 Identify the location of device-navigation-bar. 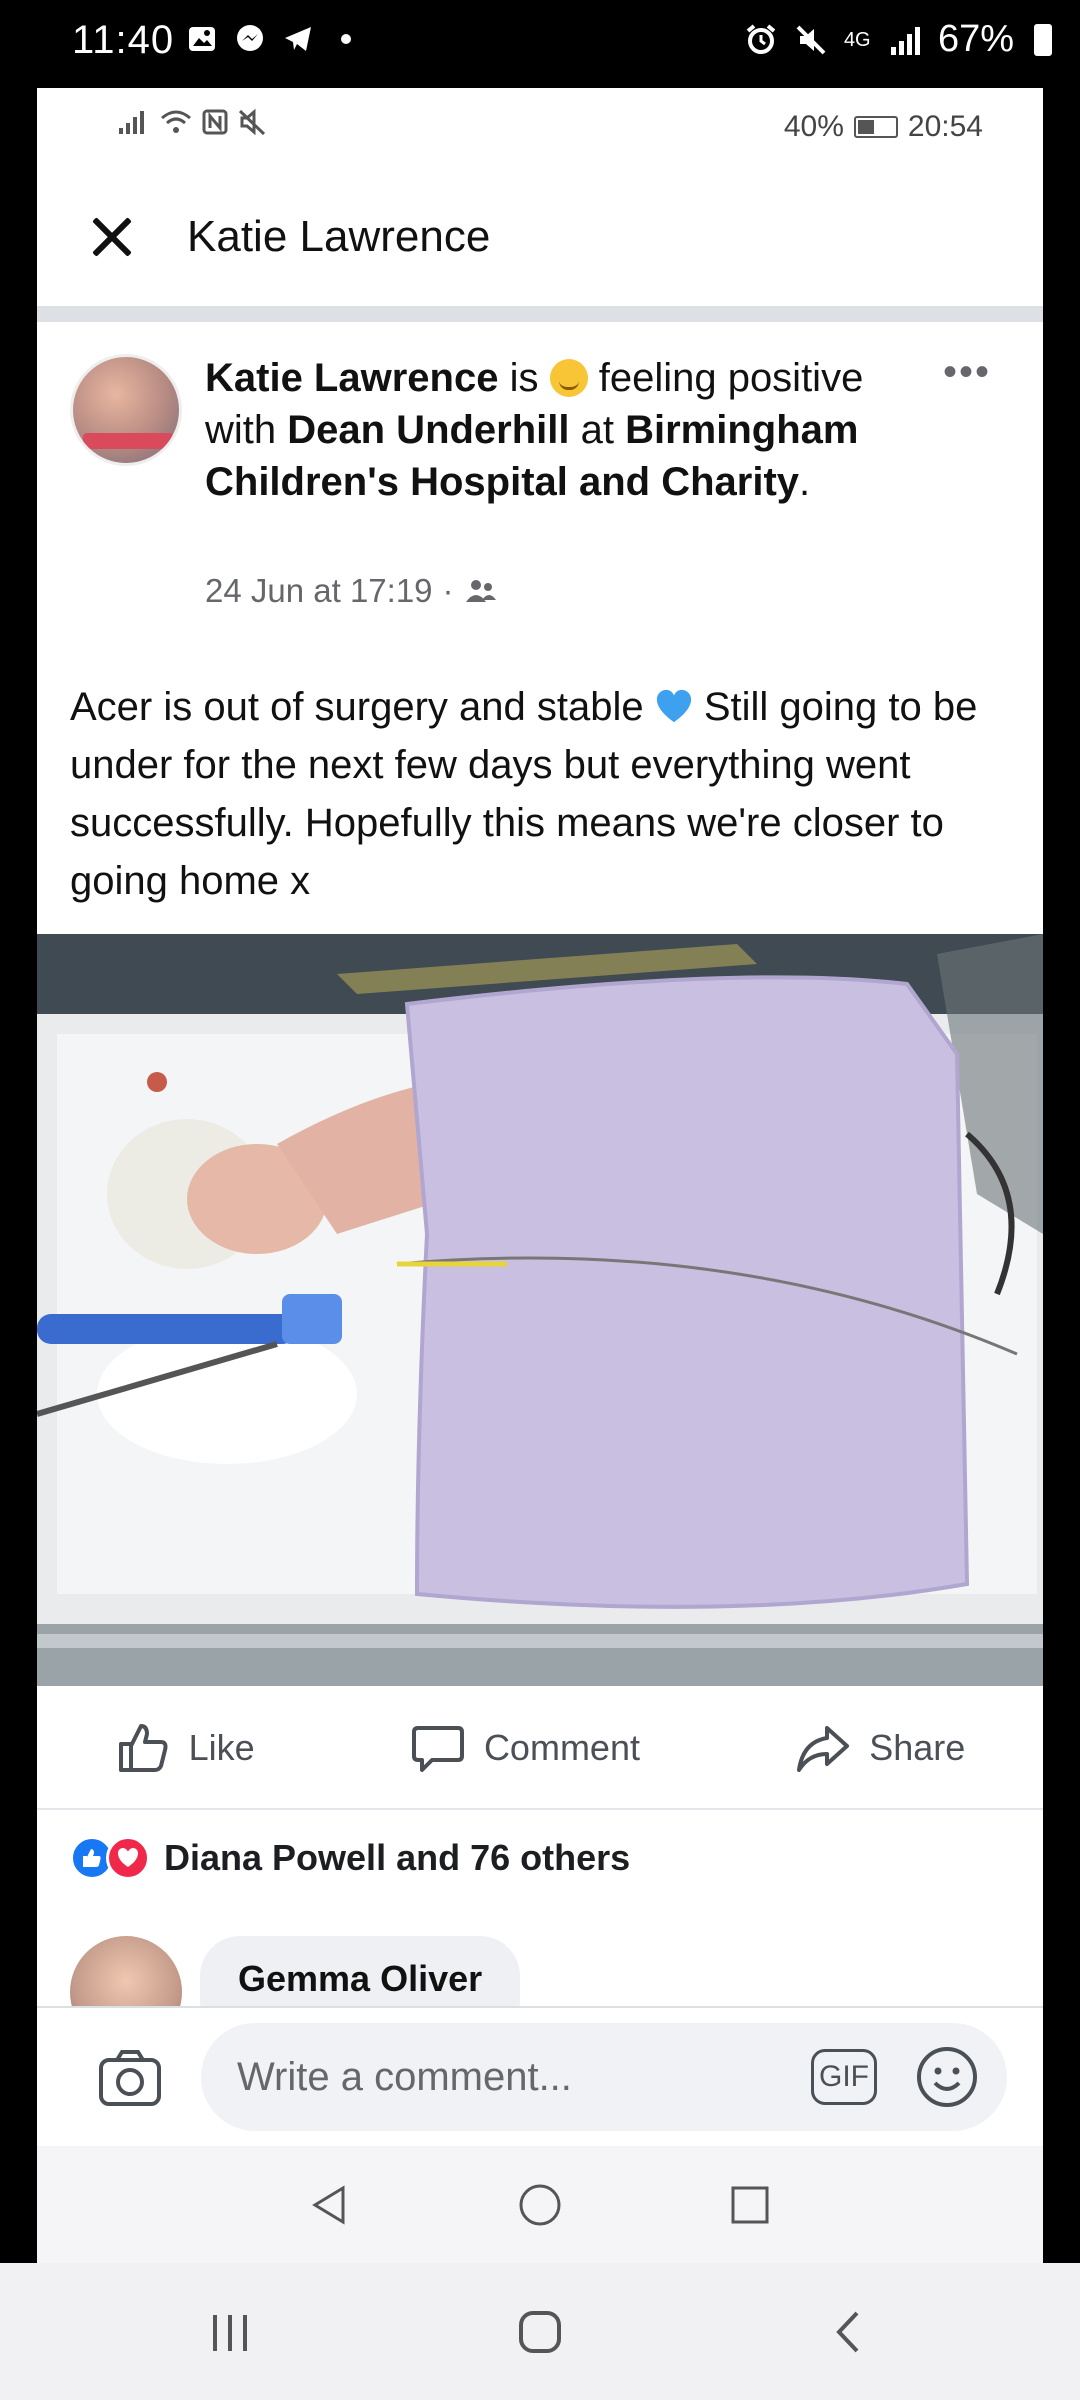
(540, 2331).